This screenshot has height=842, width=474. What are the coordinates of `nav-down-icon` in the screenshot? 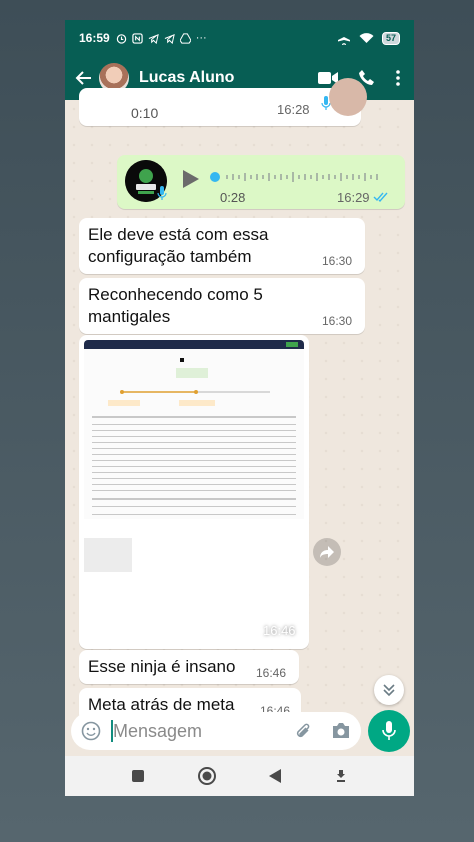 It's located at (341, 776).